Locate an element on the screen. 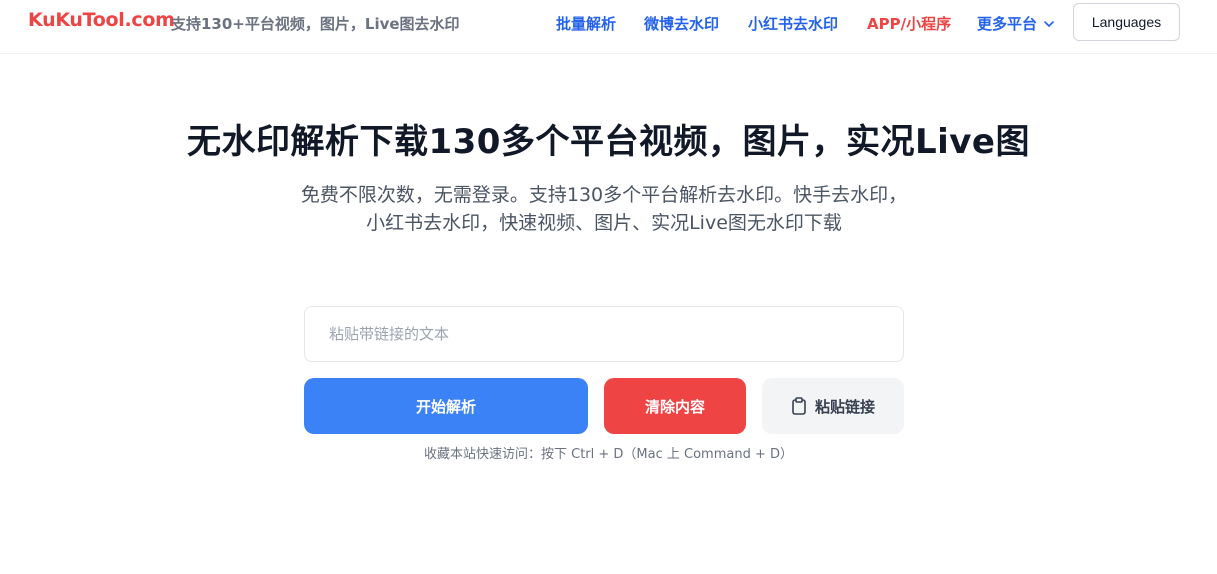  nav-more-platforms: 更多平台 is located at coordinates (1016, 23).